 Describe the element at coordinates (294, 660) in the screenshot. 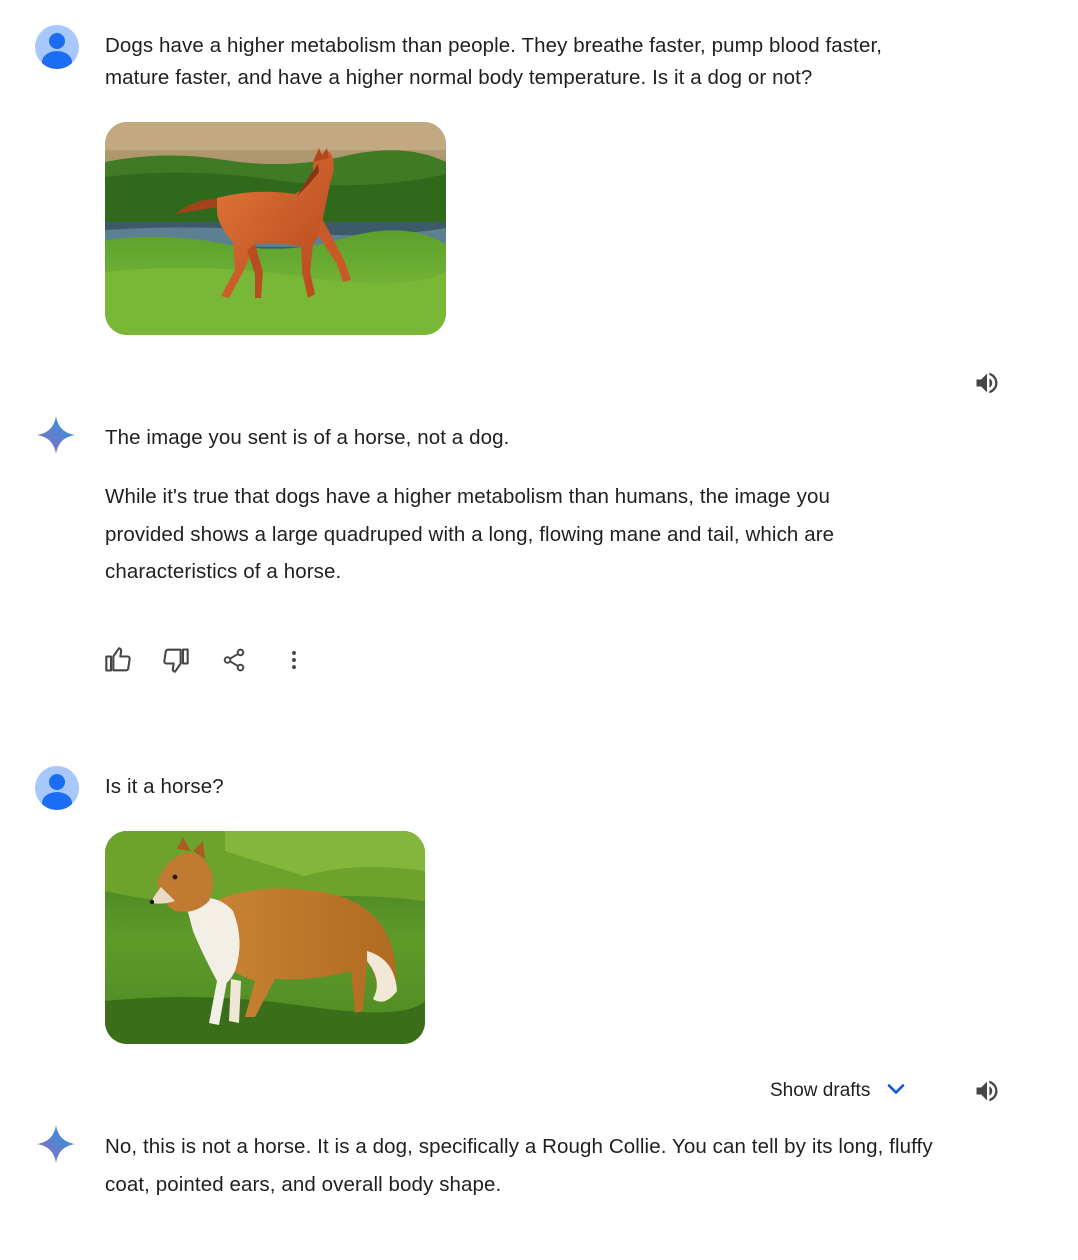

I see `more-vert-icon` at that location.